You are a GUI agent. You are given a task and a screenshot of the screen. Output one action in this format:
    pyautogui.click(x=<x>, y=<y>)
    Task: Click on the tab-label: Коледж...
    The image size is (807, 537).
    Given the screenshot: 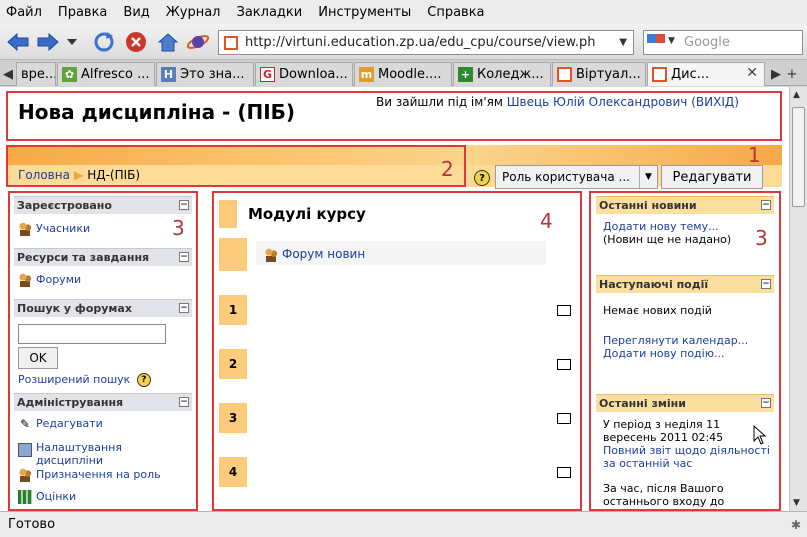 What is the action you would take?
    pyautogui.click(x=510, y=74)
    